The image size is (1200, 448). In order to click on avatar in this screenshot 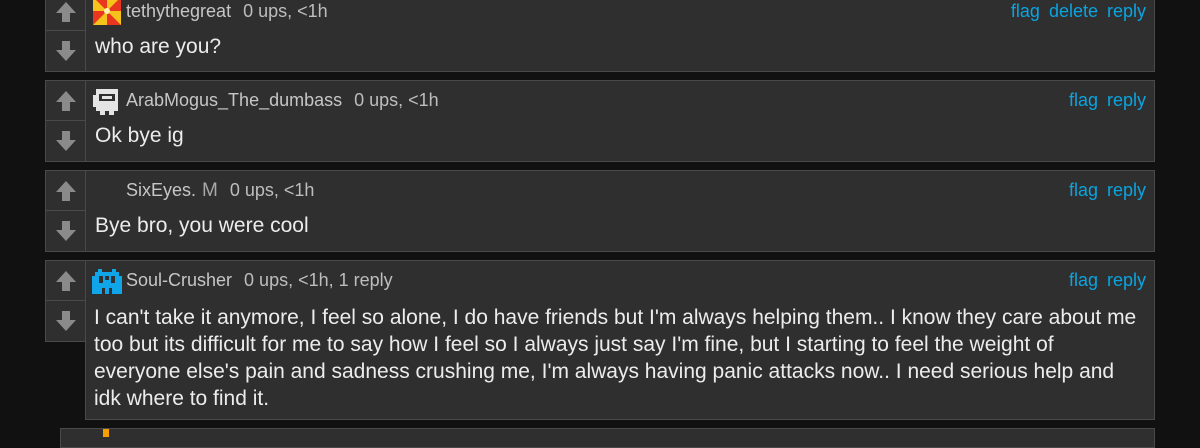, I will do `click(106, 433)`.